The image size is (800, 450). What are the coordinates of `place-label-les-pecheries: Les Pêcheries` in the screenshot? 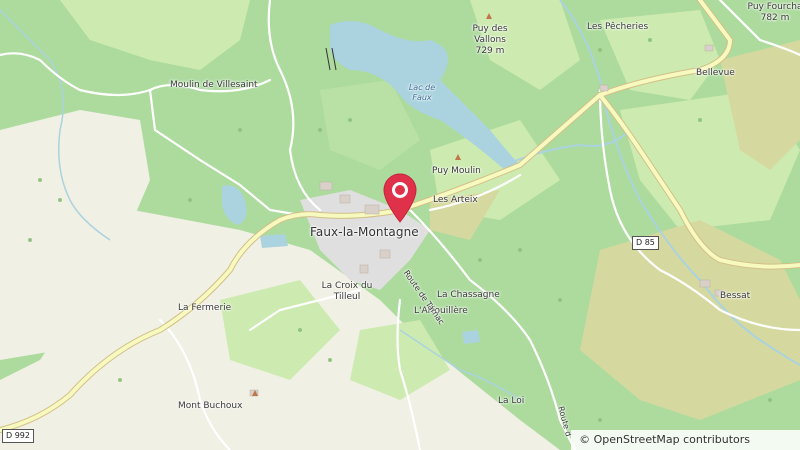 It's located at (618, 27).